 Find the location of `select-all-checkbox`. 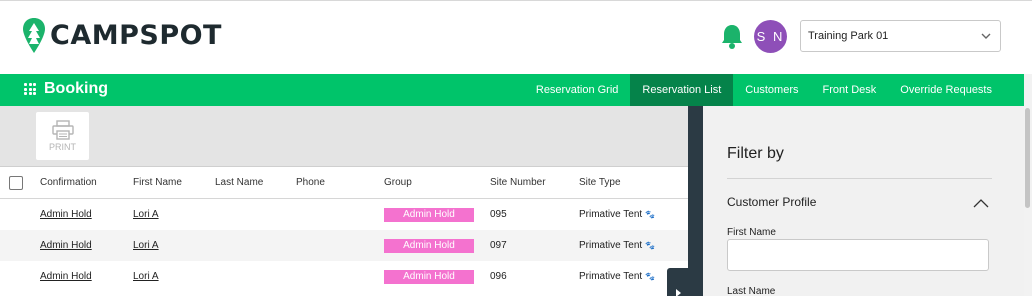

select-all-checkbox is located at coordinates (16, 183).